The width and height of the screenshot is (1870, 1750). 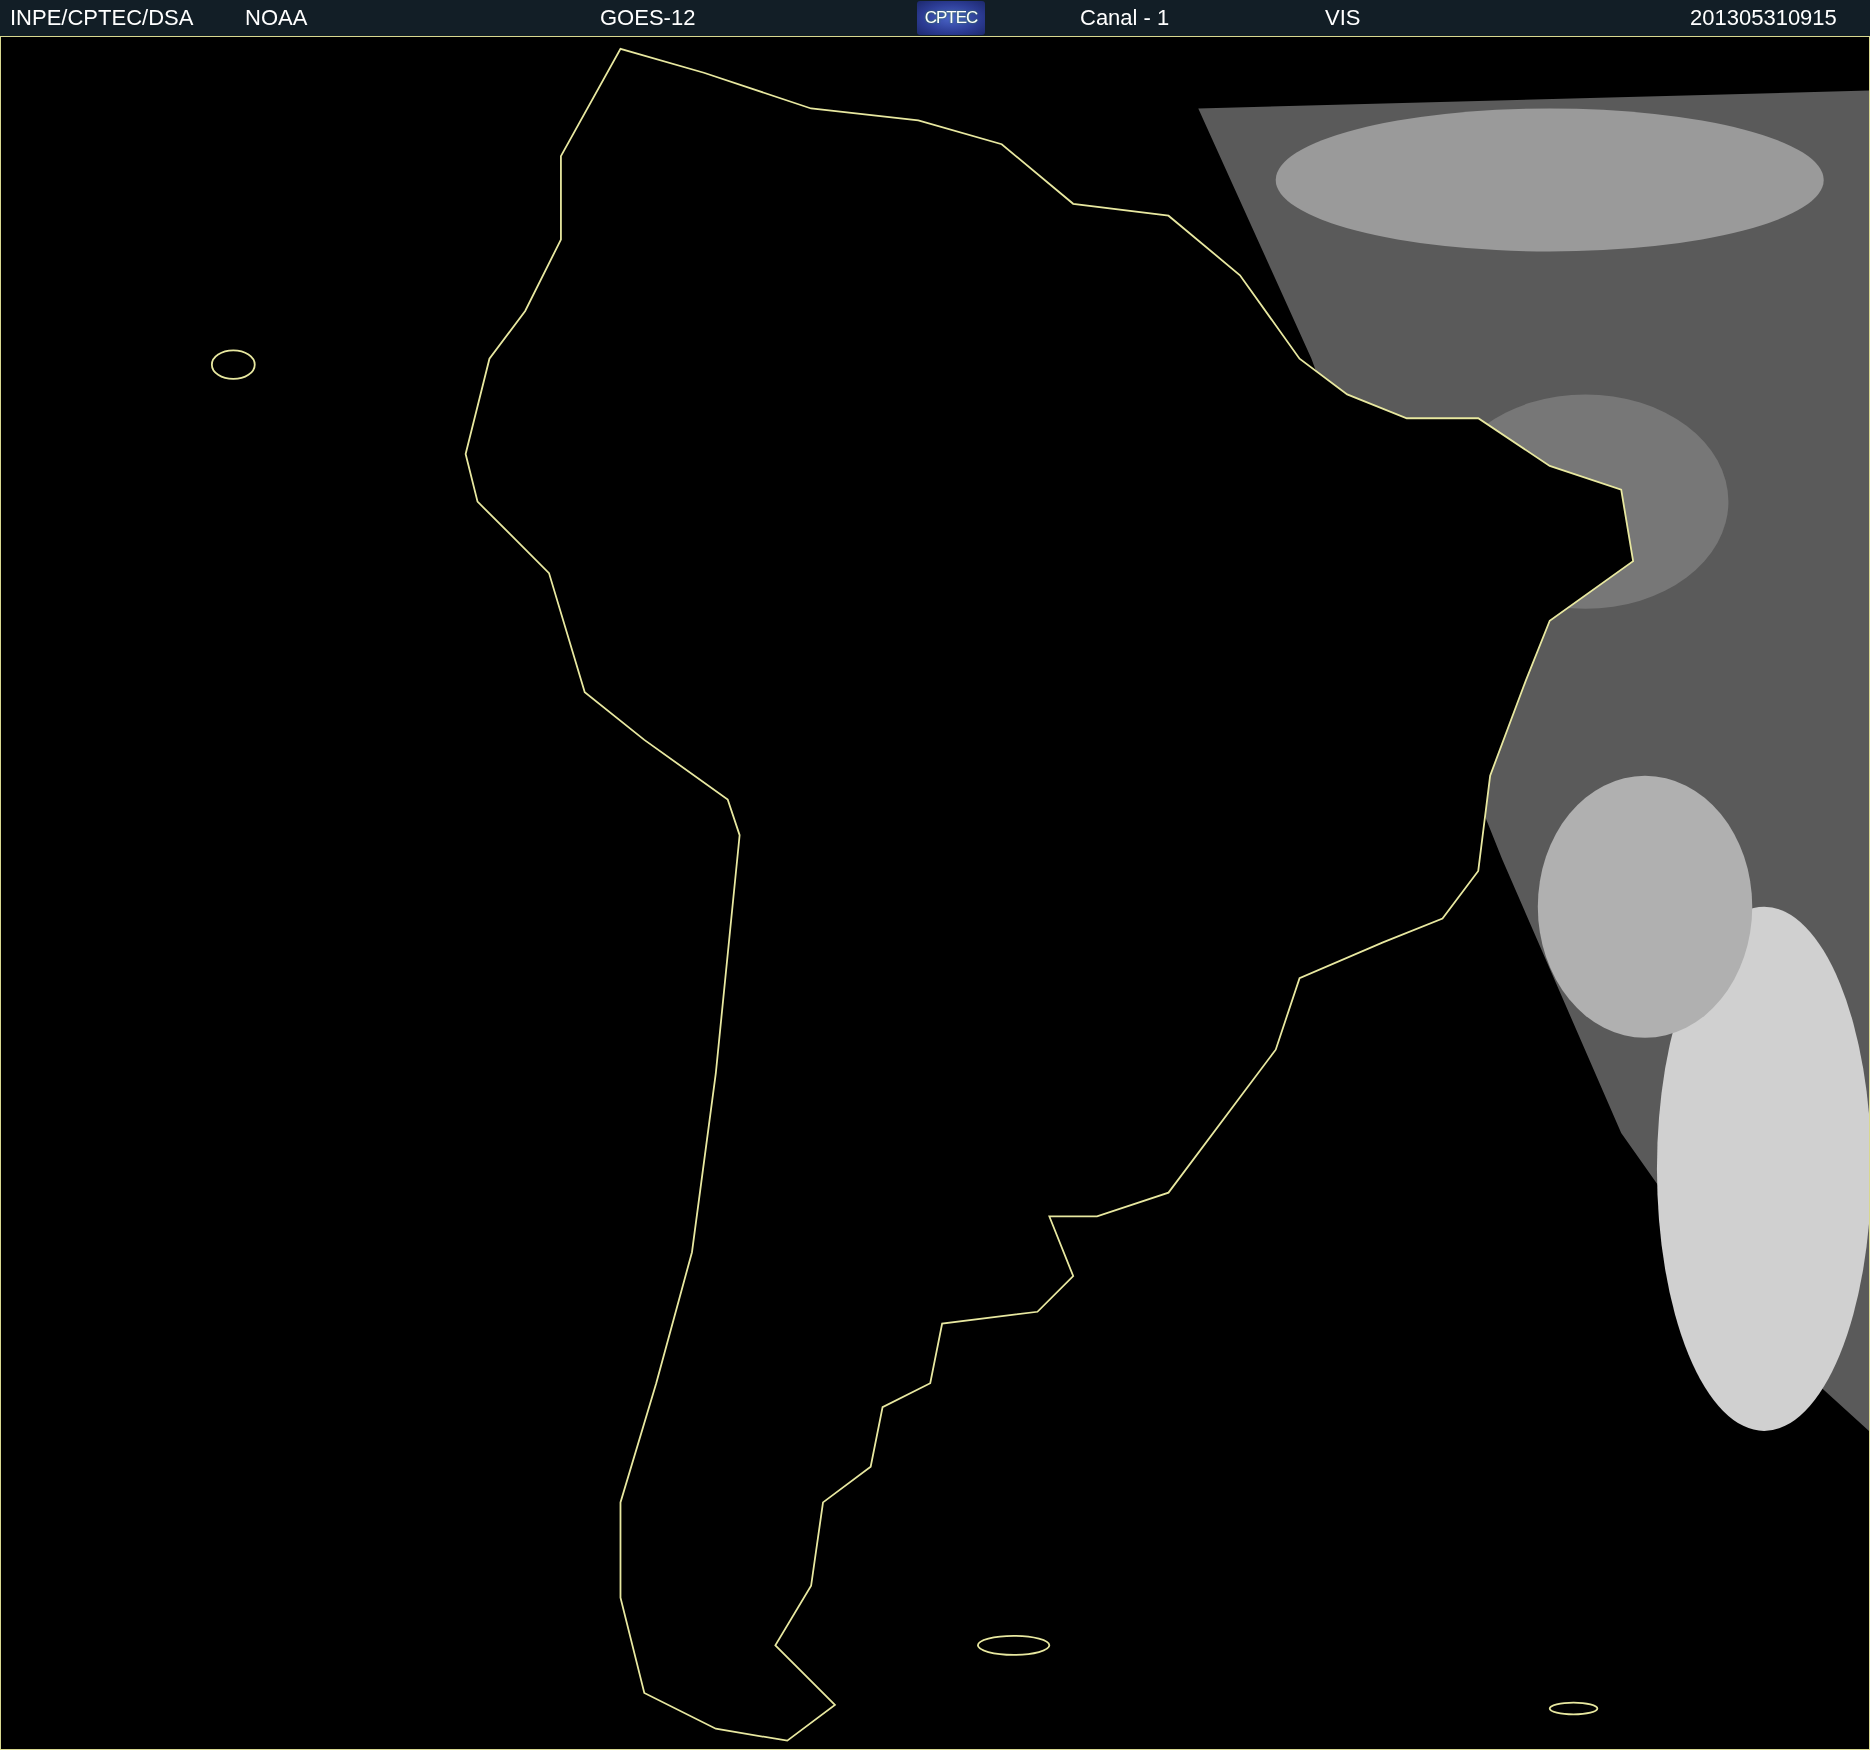 I want to click on timestamp-label: 201305310915, so click(x=1763, y=18).